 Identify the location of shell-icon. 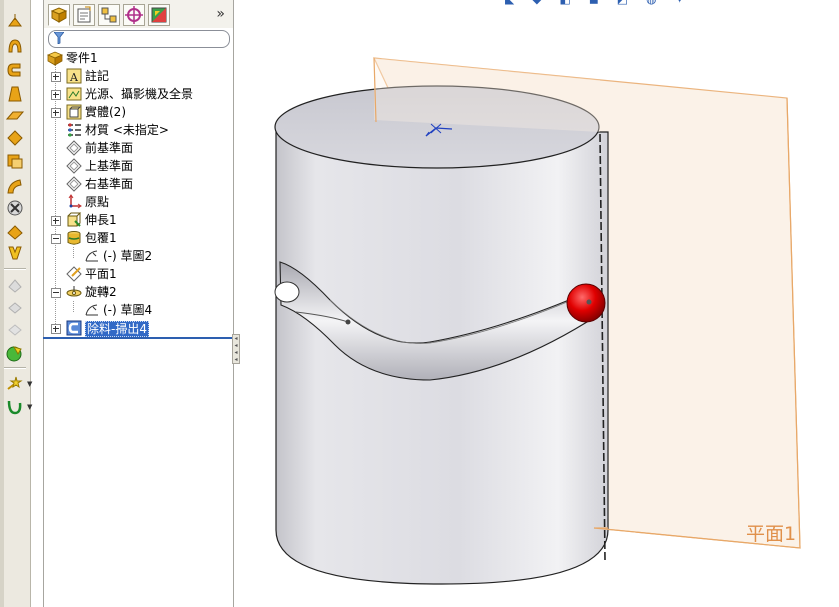
(15, 161).